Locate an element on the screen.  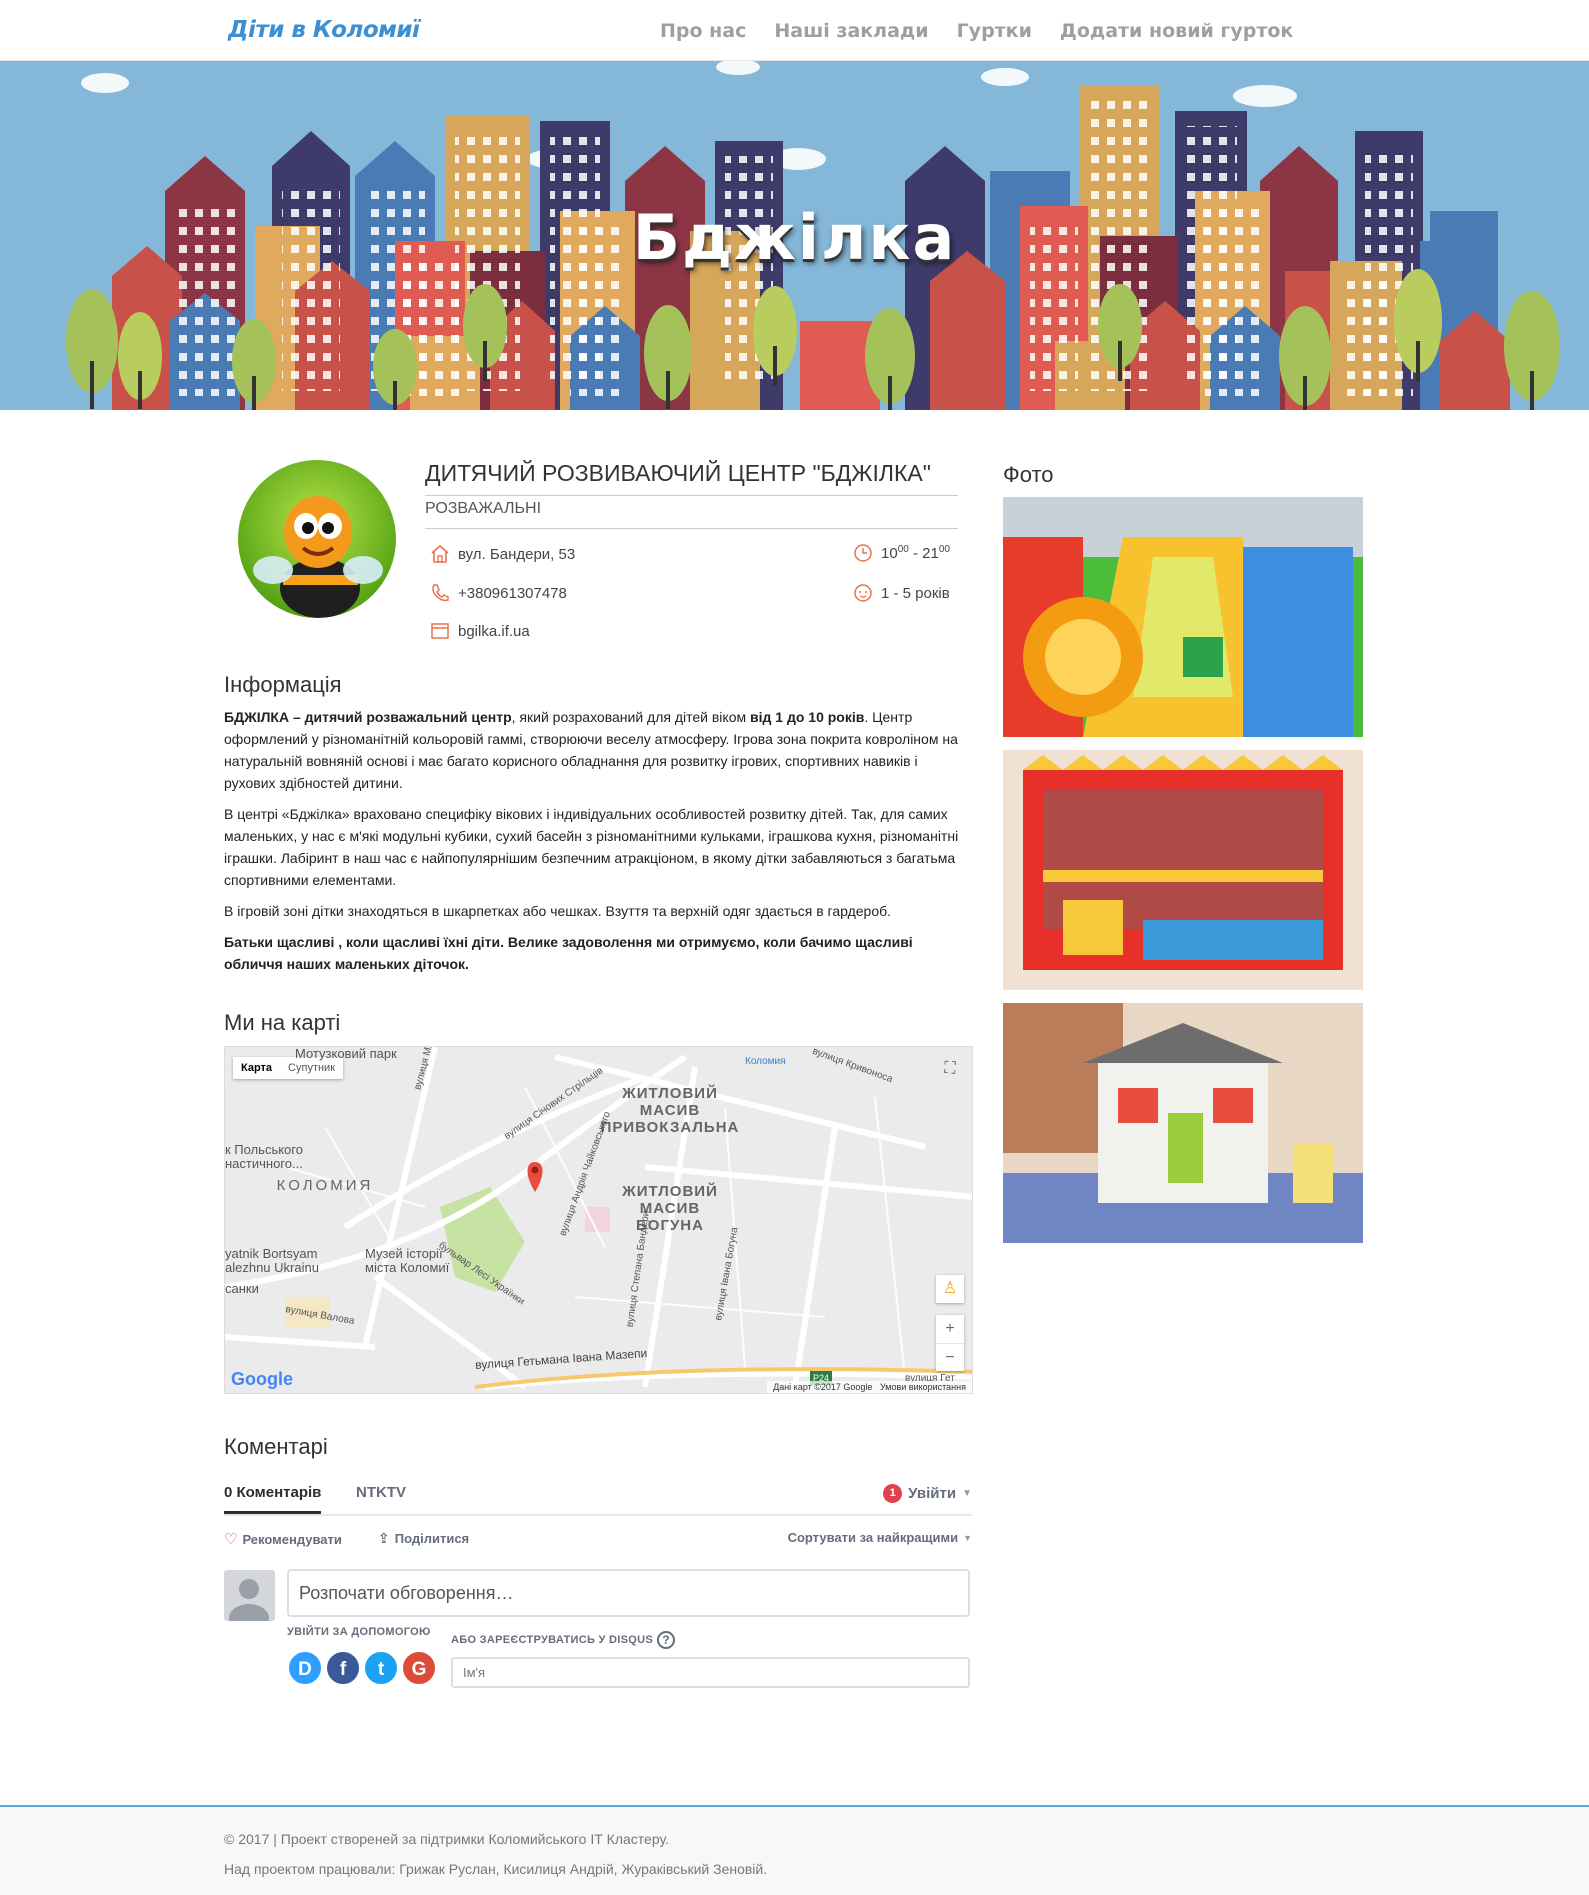
website-row: bgilka.if.ua is located at coordinates (480, 631).